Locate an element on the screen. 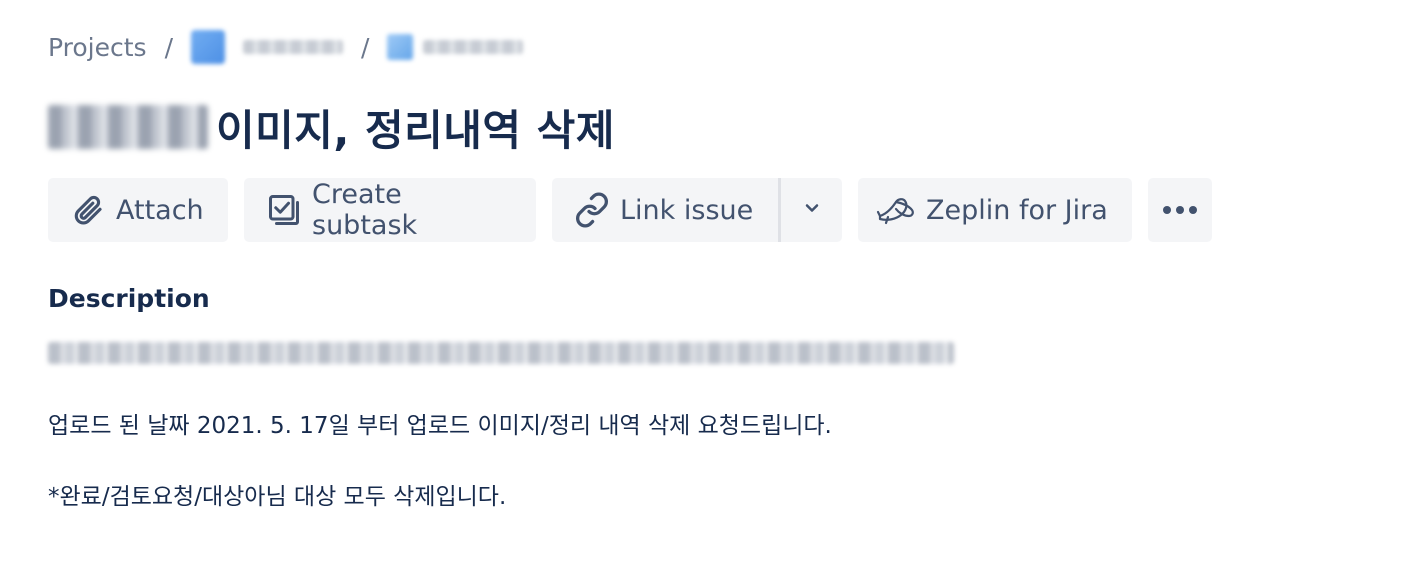  paperclip-icon is located at coordinates (88, 210).